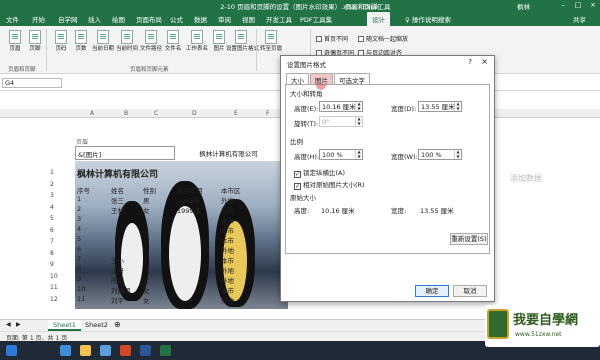 This screenshot has height=360, width=600. I want to click on table-cell: 8, so click(79, 269).